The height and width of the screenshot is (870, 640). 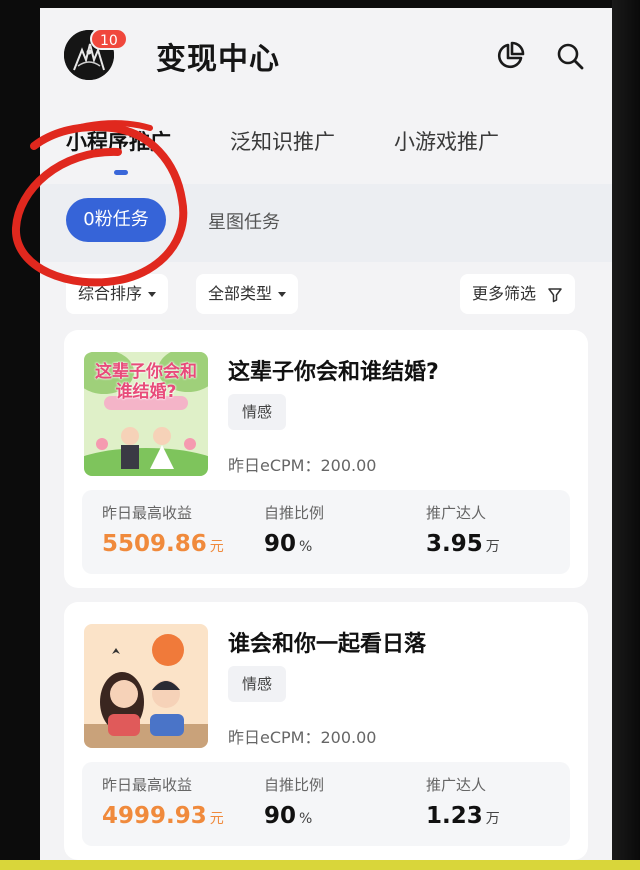 What do you see at coordinates (570, 56) in the screenshot?
I see `search-icon` at bounding box center [570, 56].